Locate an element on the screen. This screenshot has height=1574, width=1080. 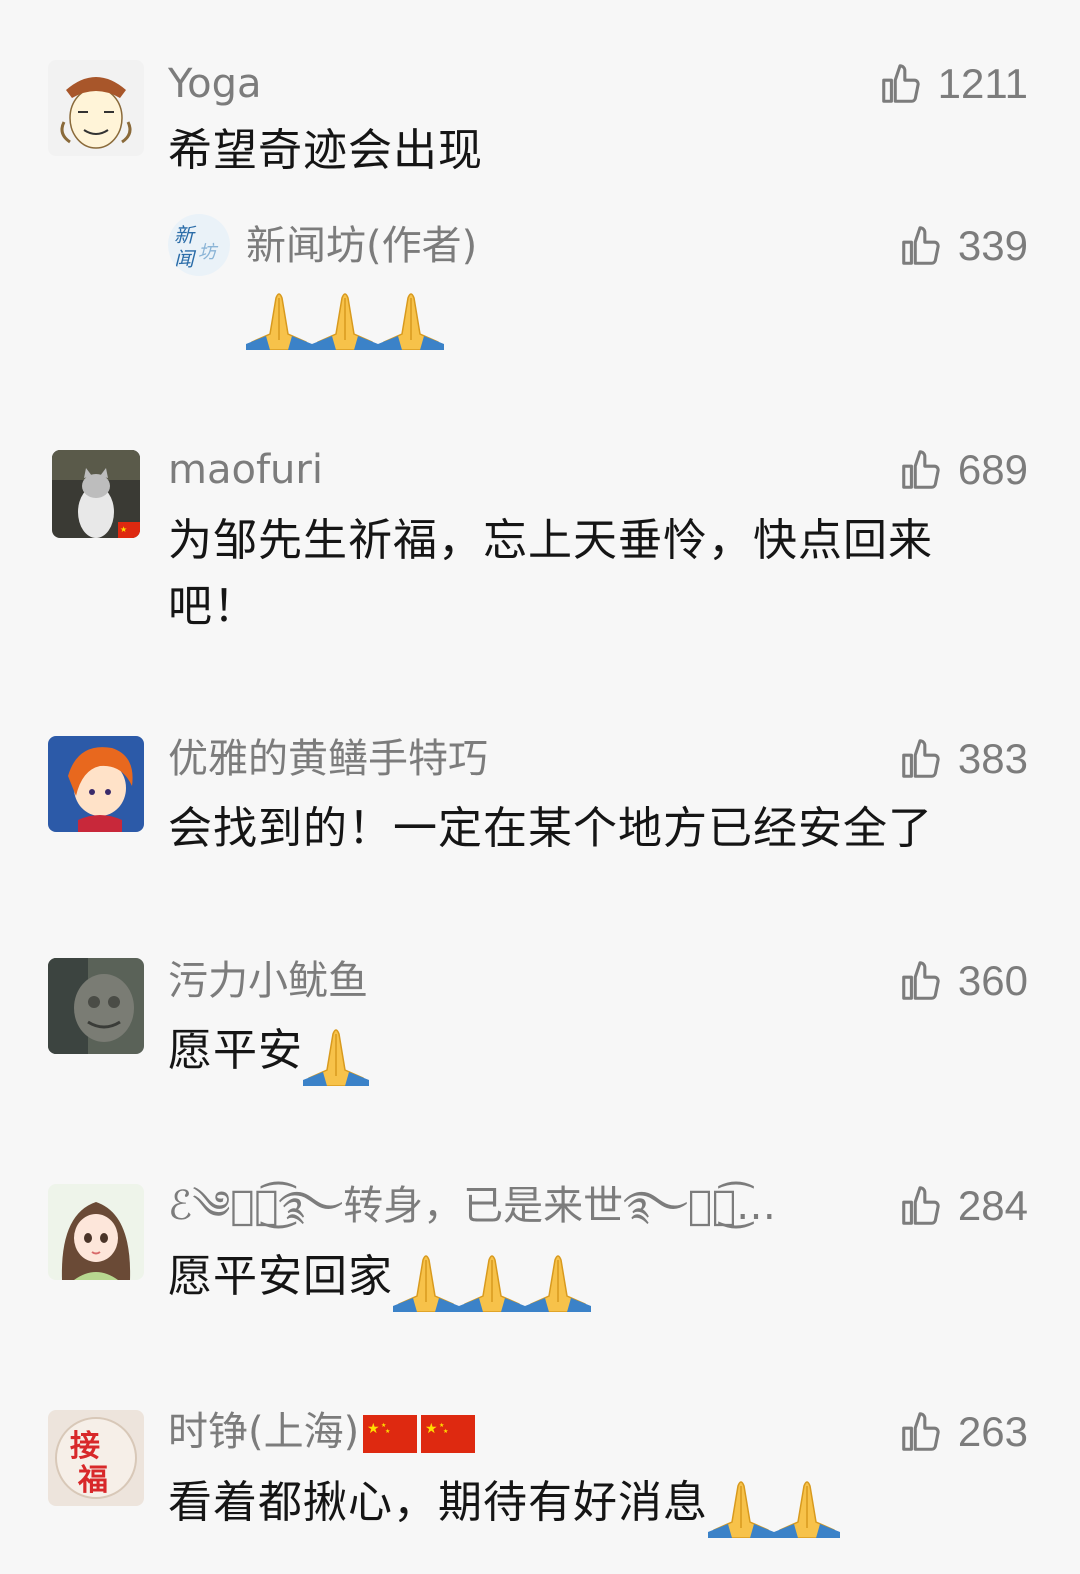
reply-like-button: 339 is located at coordinates (963, 246).